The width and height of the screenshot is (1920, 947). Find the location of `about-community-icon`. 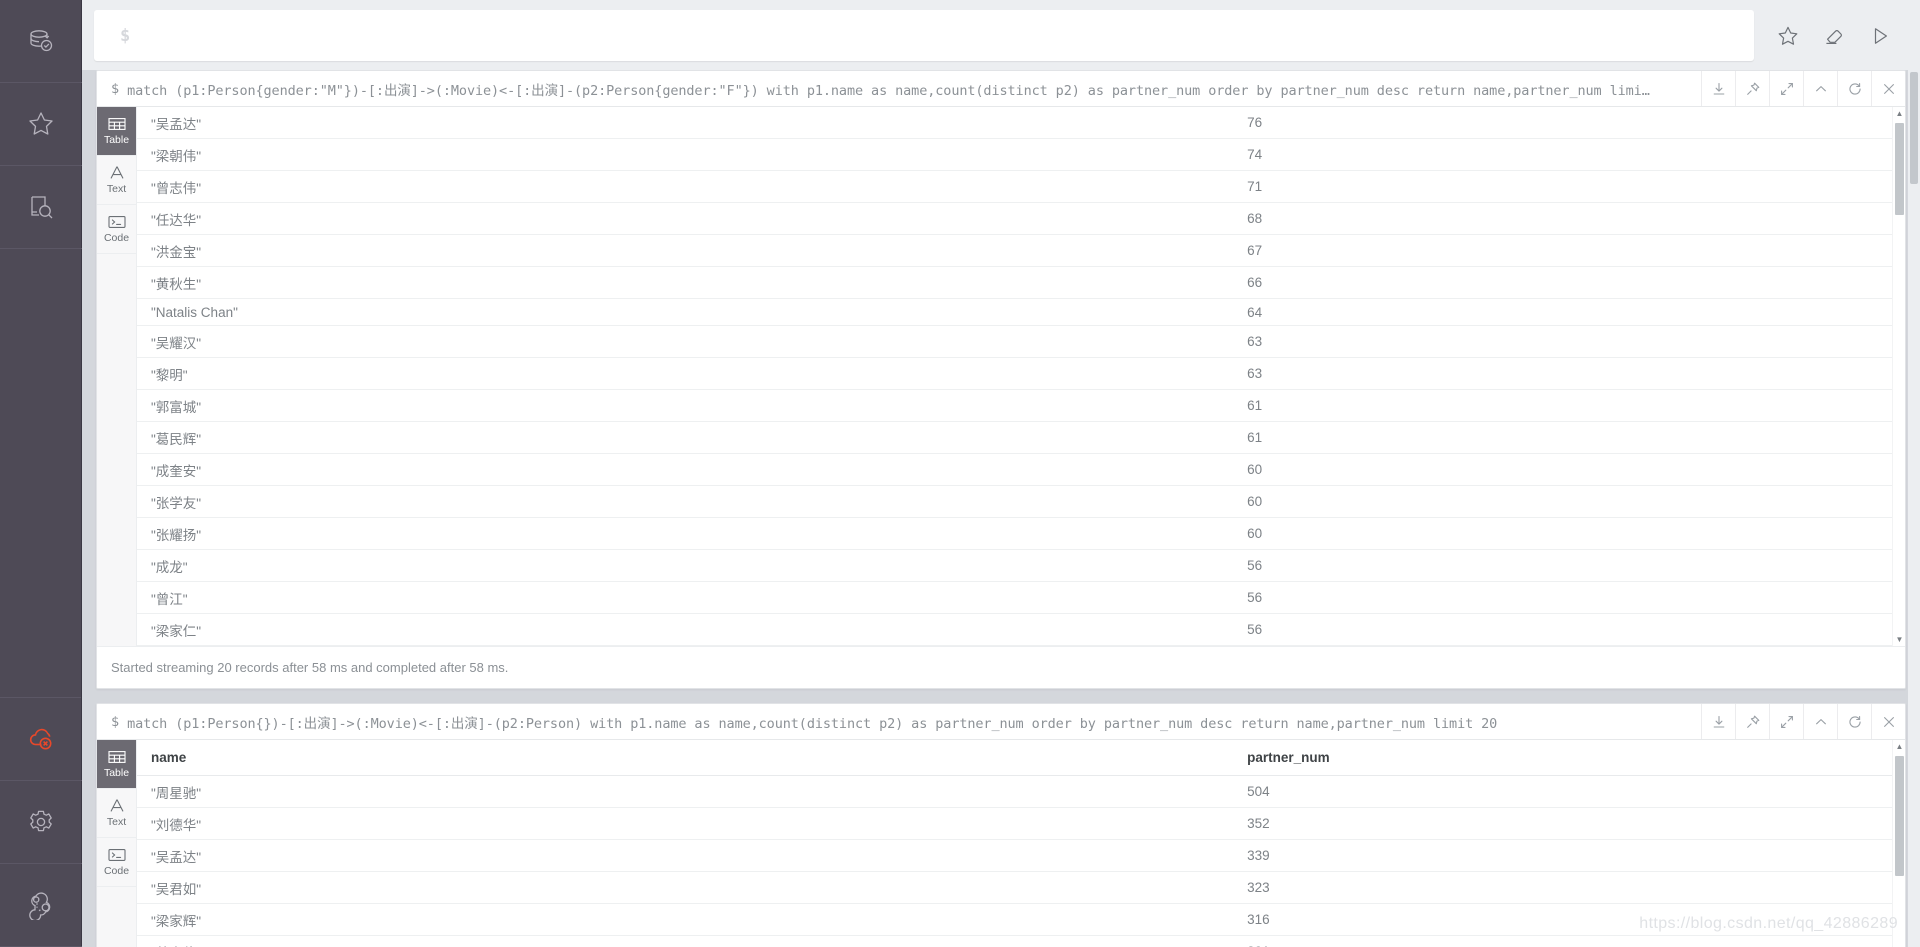

about-community-icon is located at coordinates (41, 905).